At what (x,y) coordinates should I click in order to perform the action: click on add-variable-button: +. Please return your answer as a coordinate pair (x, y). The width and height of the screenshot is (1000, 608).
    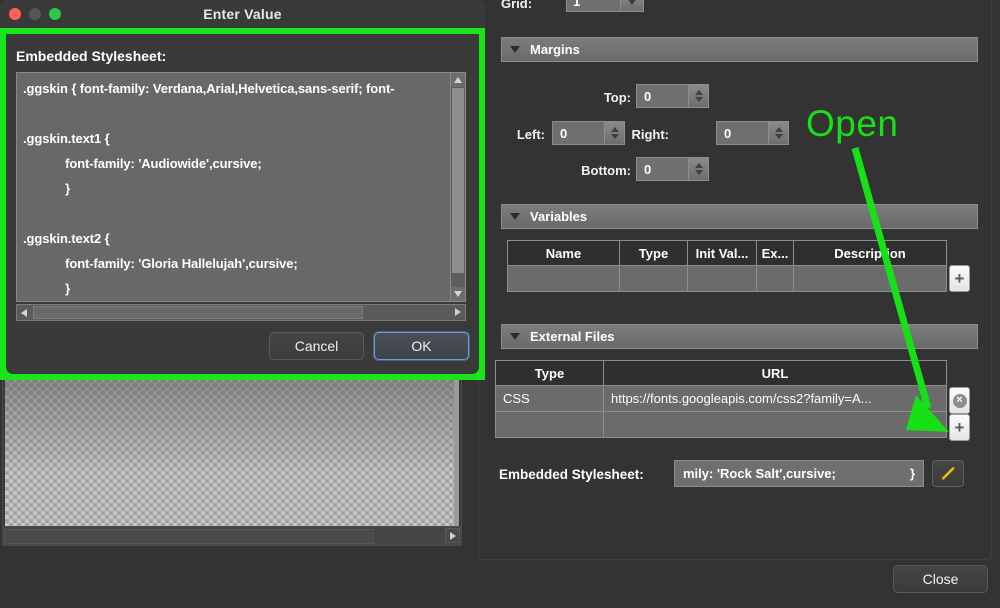
    Looking at the image, I should click on (959, 278).